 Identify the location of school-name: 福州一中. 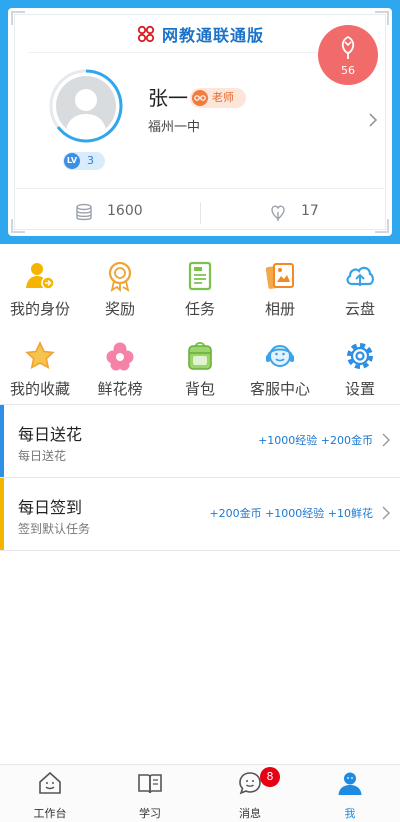
(174, 127).